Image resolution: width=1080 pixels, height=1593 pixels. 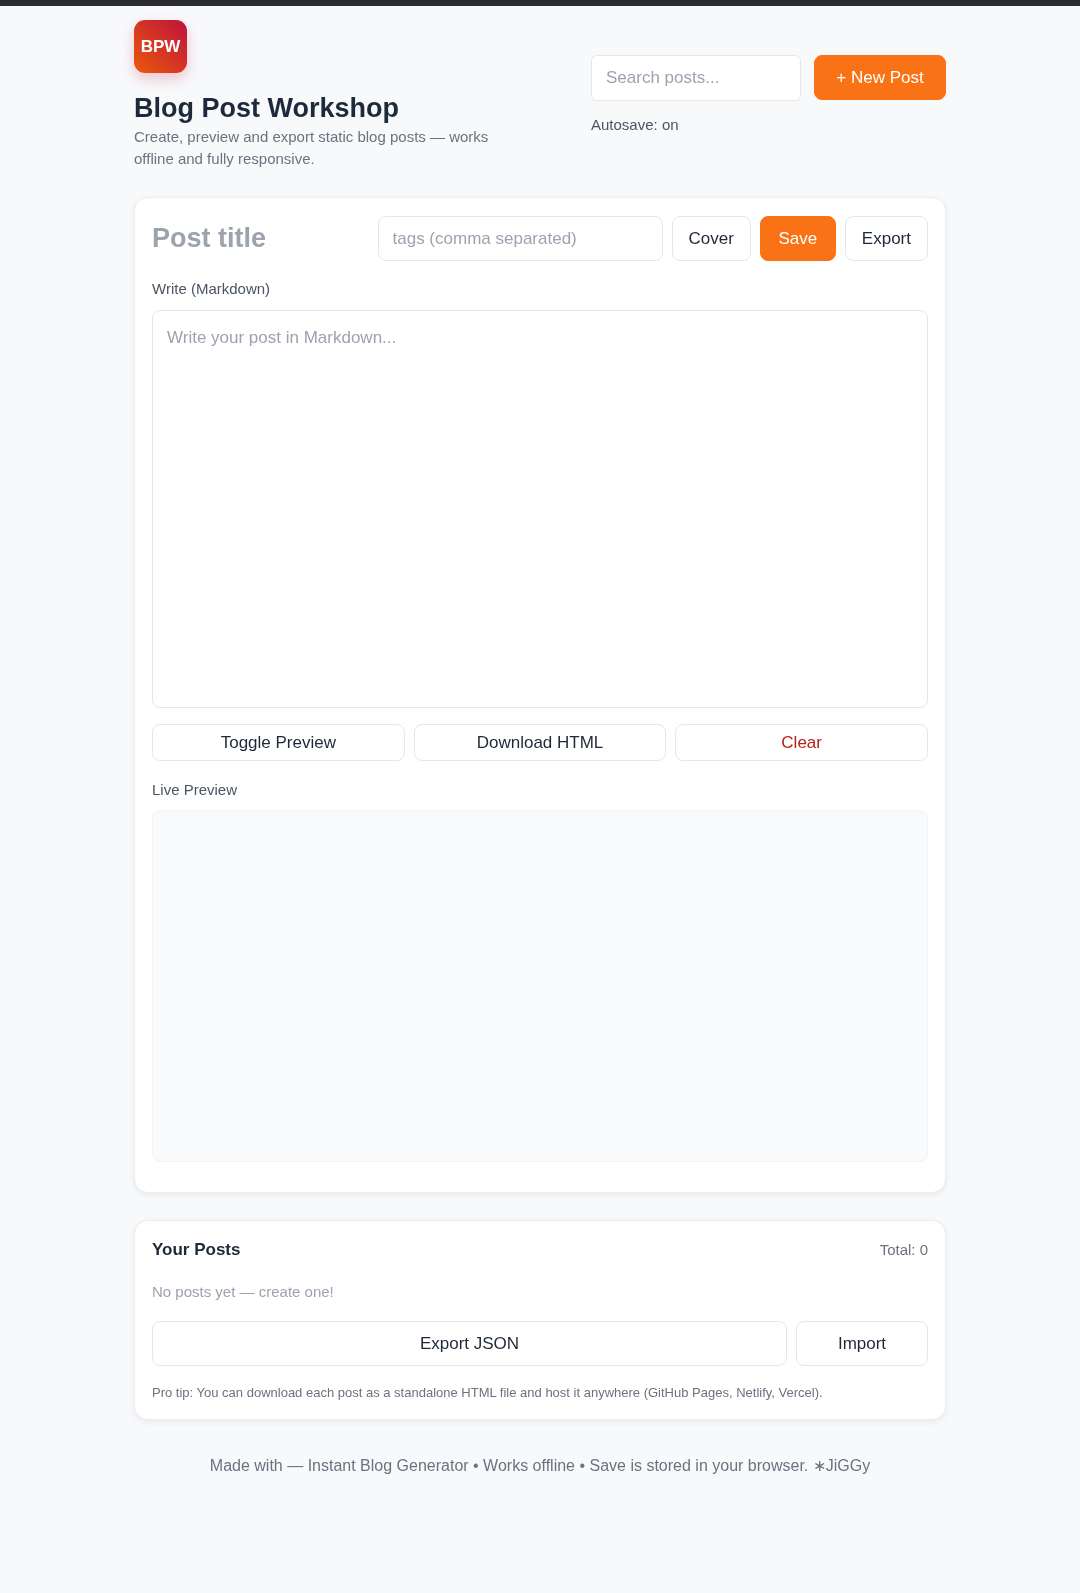 What do you see at coordinates (312, 148) in the screenshot?
I see `app-subtitle: Create, preview and export static blog posts — works offline and fully responsive.` at bounding box center [312, 148].